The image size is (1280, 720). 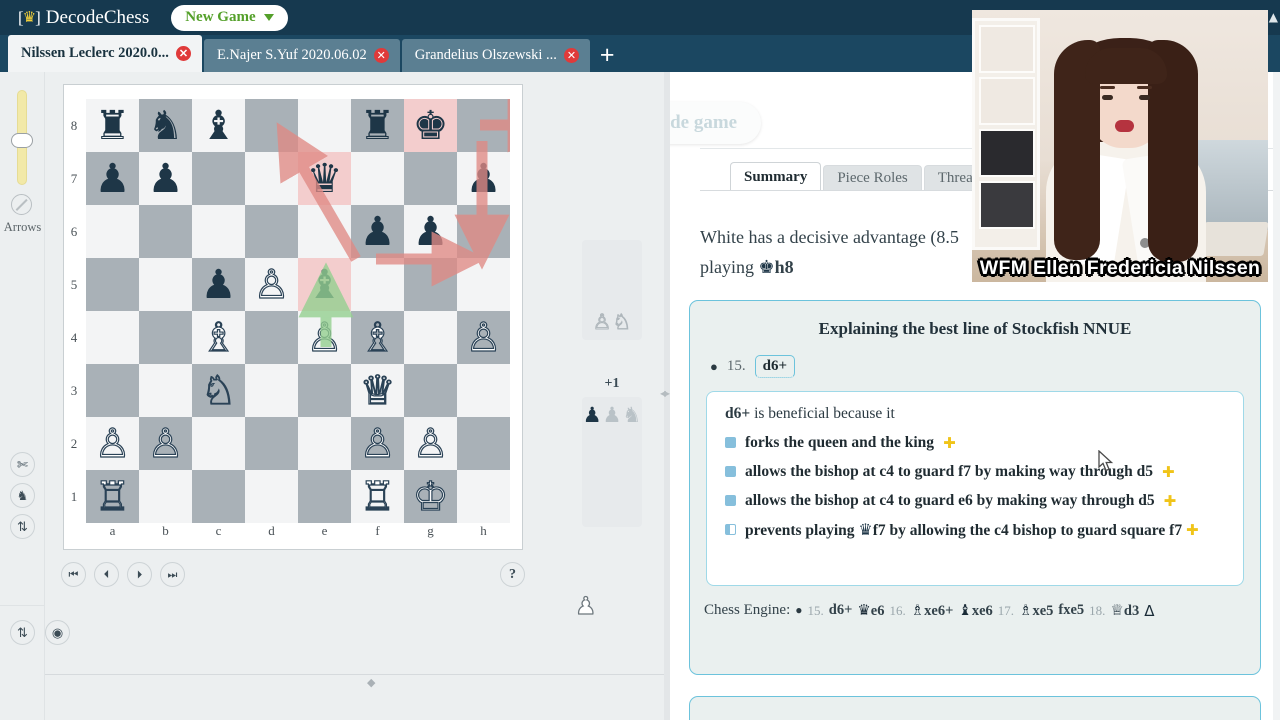 What do you see at coordinates (218, 178) in the screenshot?
I see `board-square-c7` at bounding box center [218, 178].